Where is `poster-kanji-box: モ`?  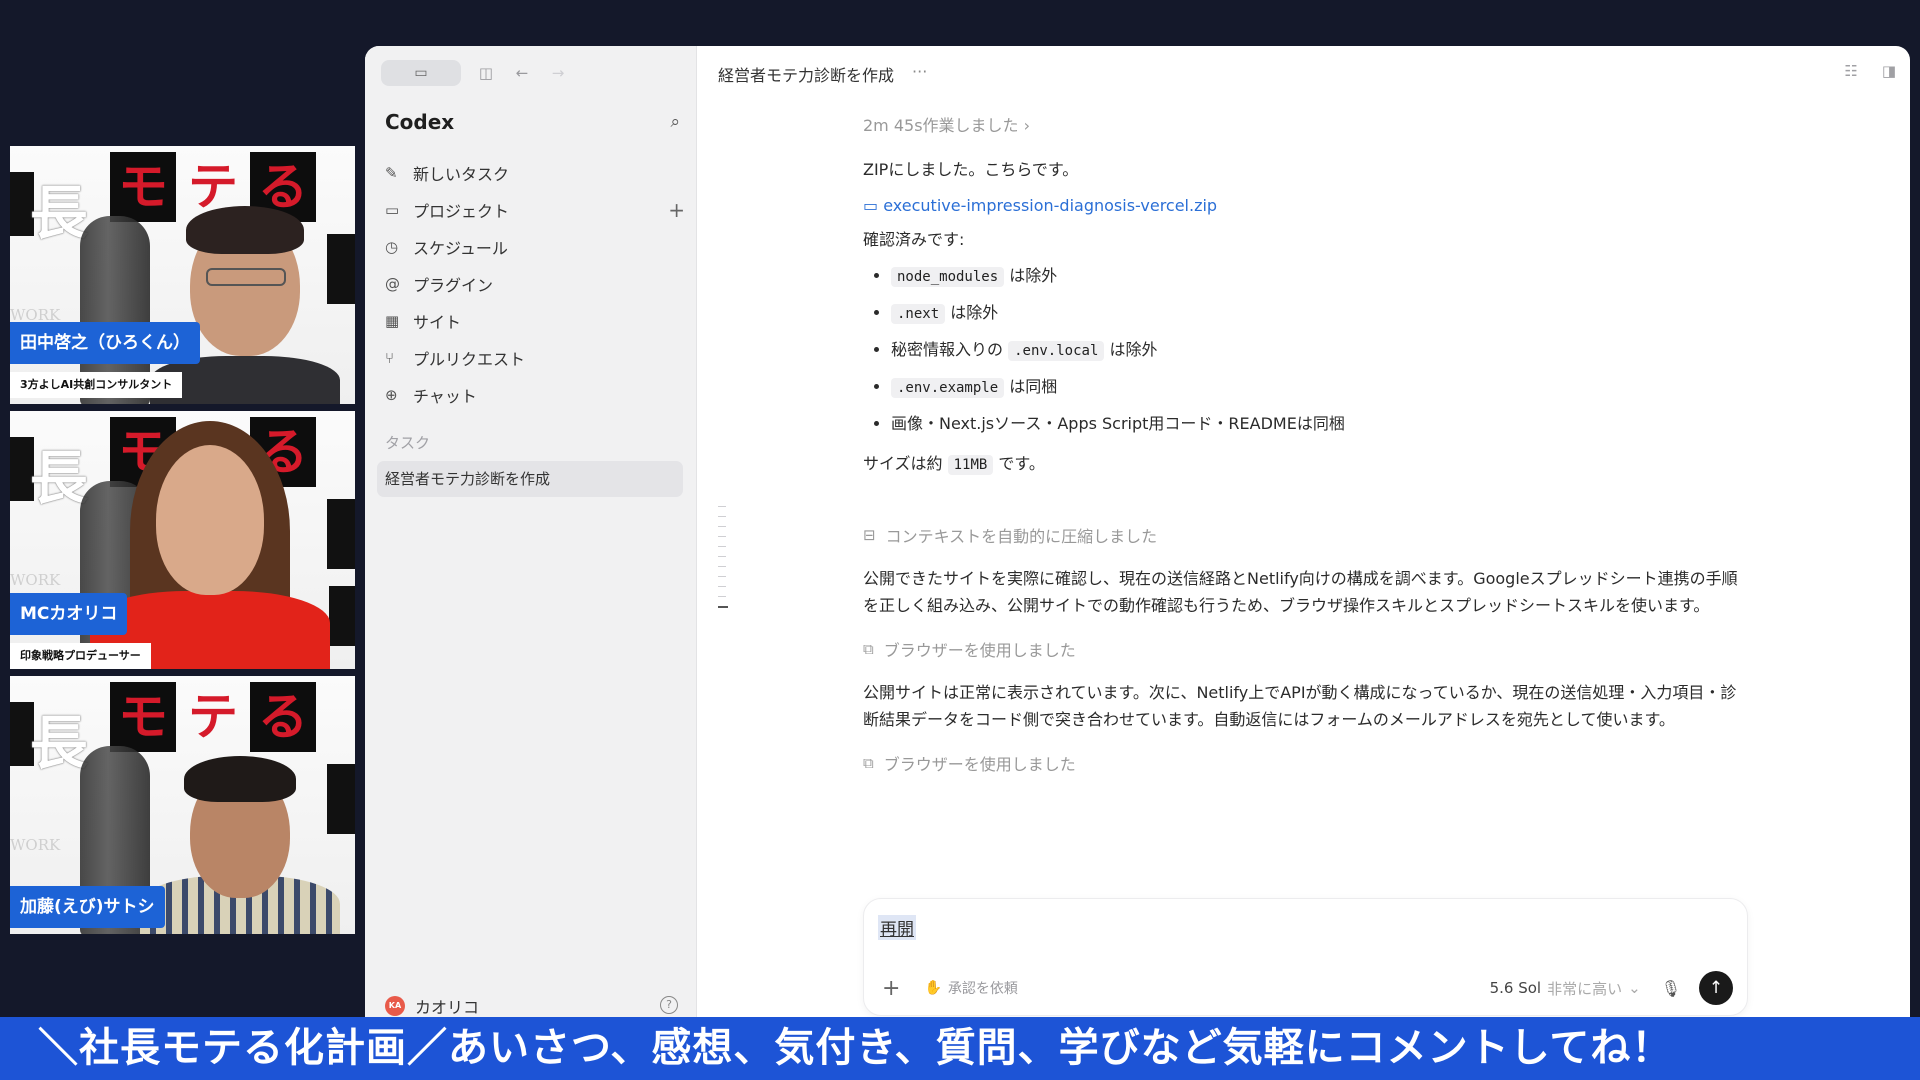 poster-kanji-box: モ is located at coordinates (143, 717).